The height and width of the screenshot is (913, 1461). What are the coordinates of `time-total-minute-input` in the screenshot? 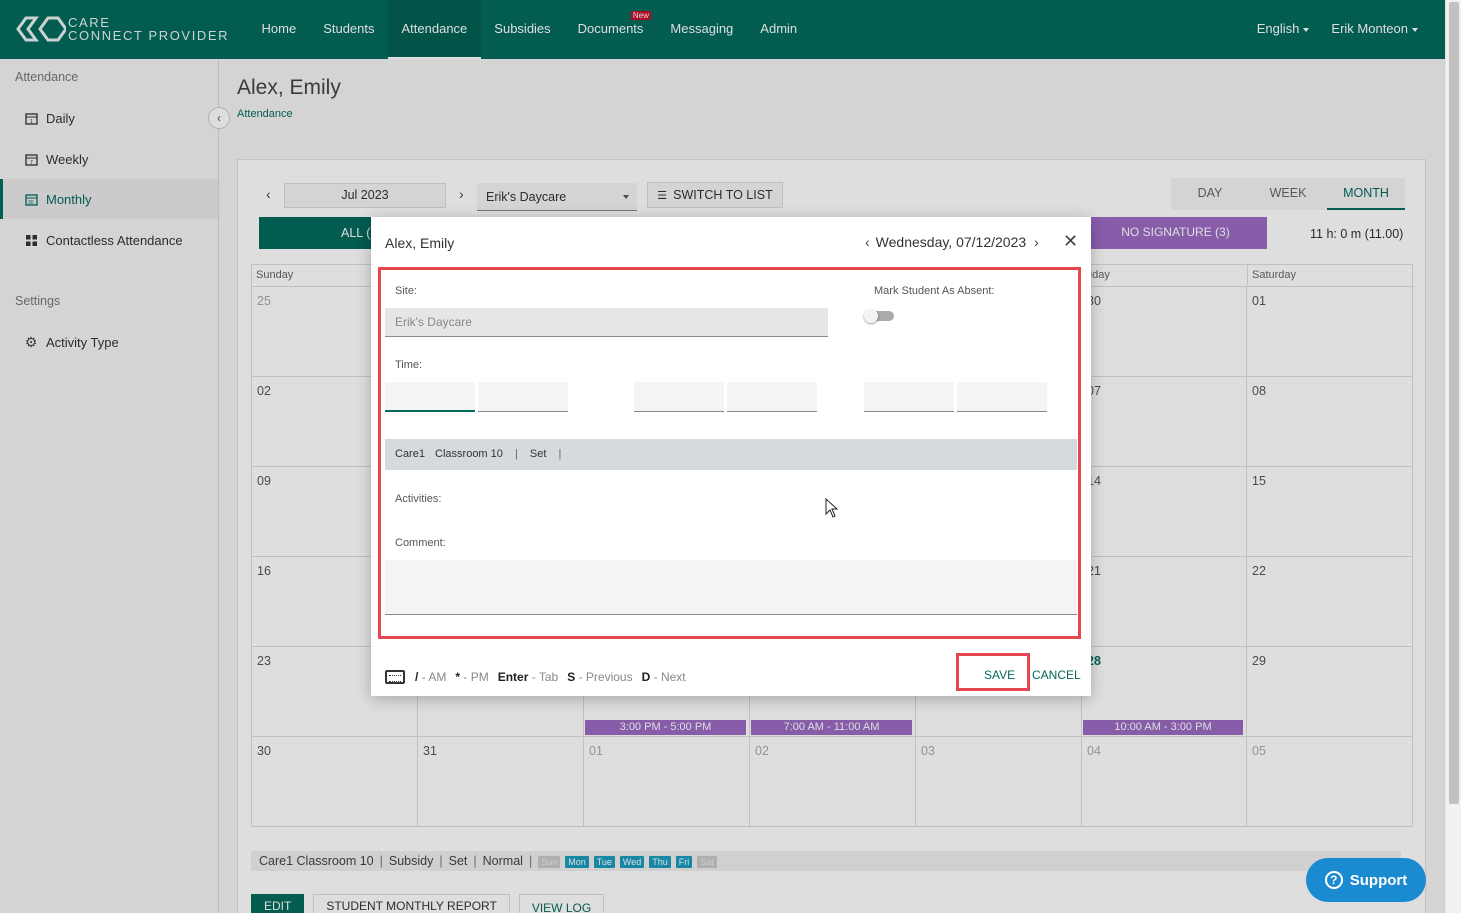 It's located at (1002, 397).